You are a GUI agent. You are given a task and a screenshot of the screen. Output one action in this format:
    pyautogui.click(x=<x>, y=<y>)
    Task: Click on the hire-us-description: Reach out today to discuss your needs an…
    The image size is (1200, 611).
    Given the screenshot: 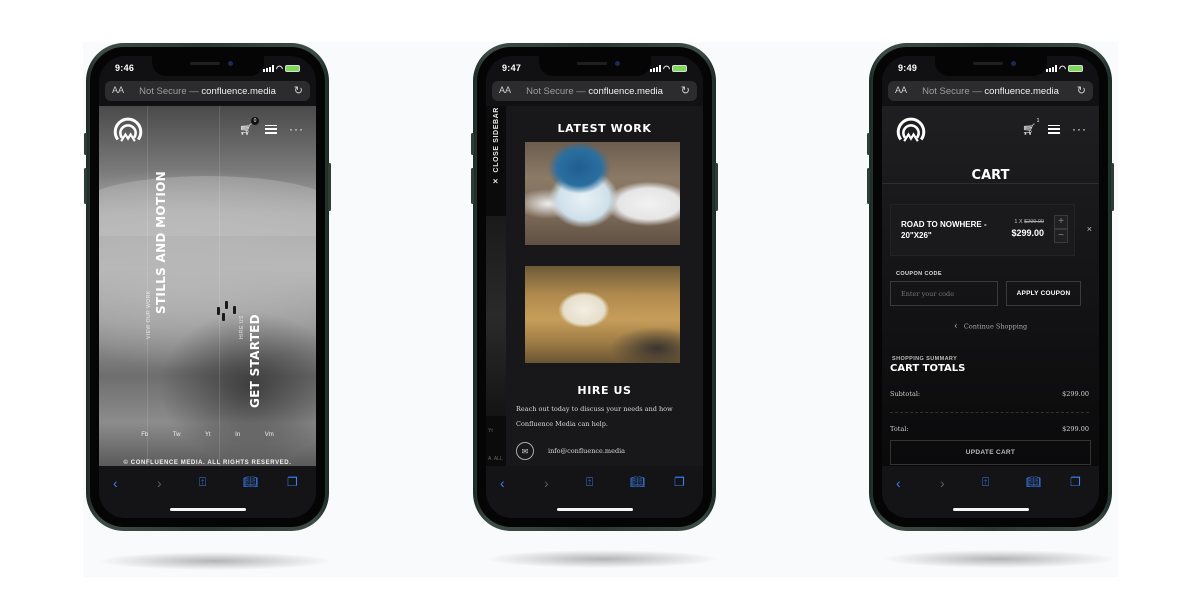 What is the action you would take?
    pyautogui.click(x=594, y=416)
    